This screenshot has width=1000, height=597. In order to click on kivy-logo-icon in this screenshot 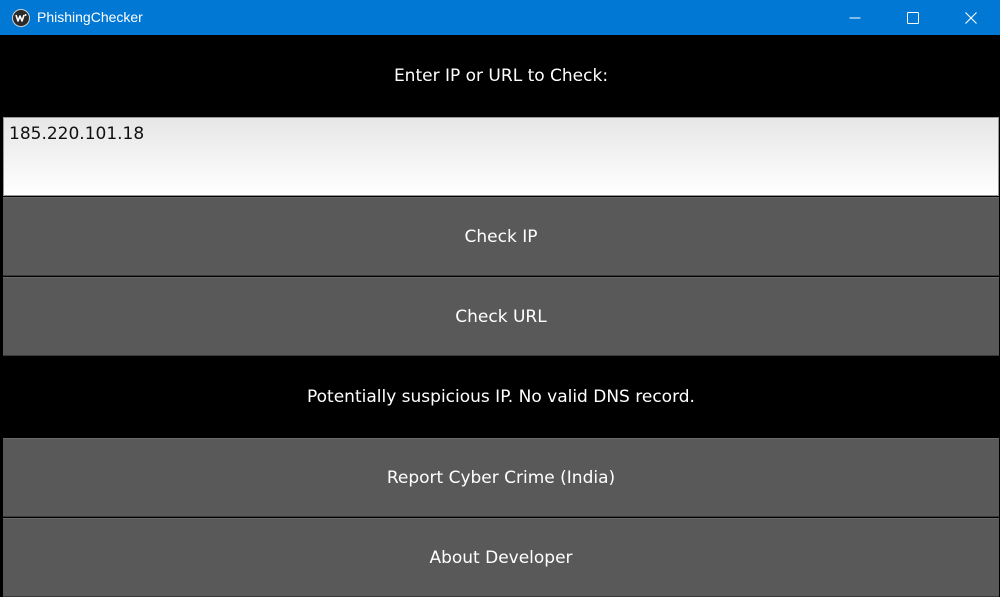, I will do `click(21, 18)`.